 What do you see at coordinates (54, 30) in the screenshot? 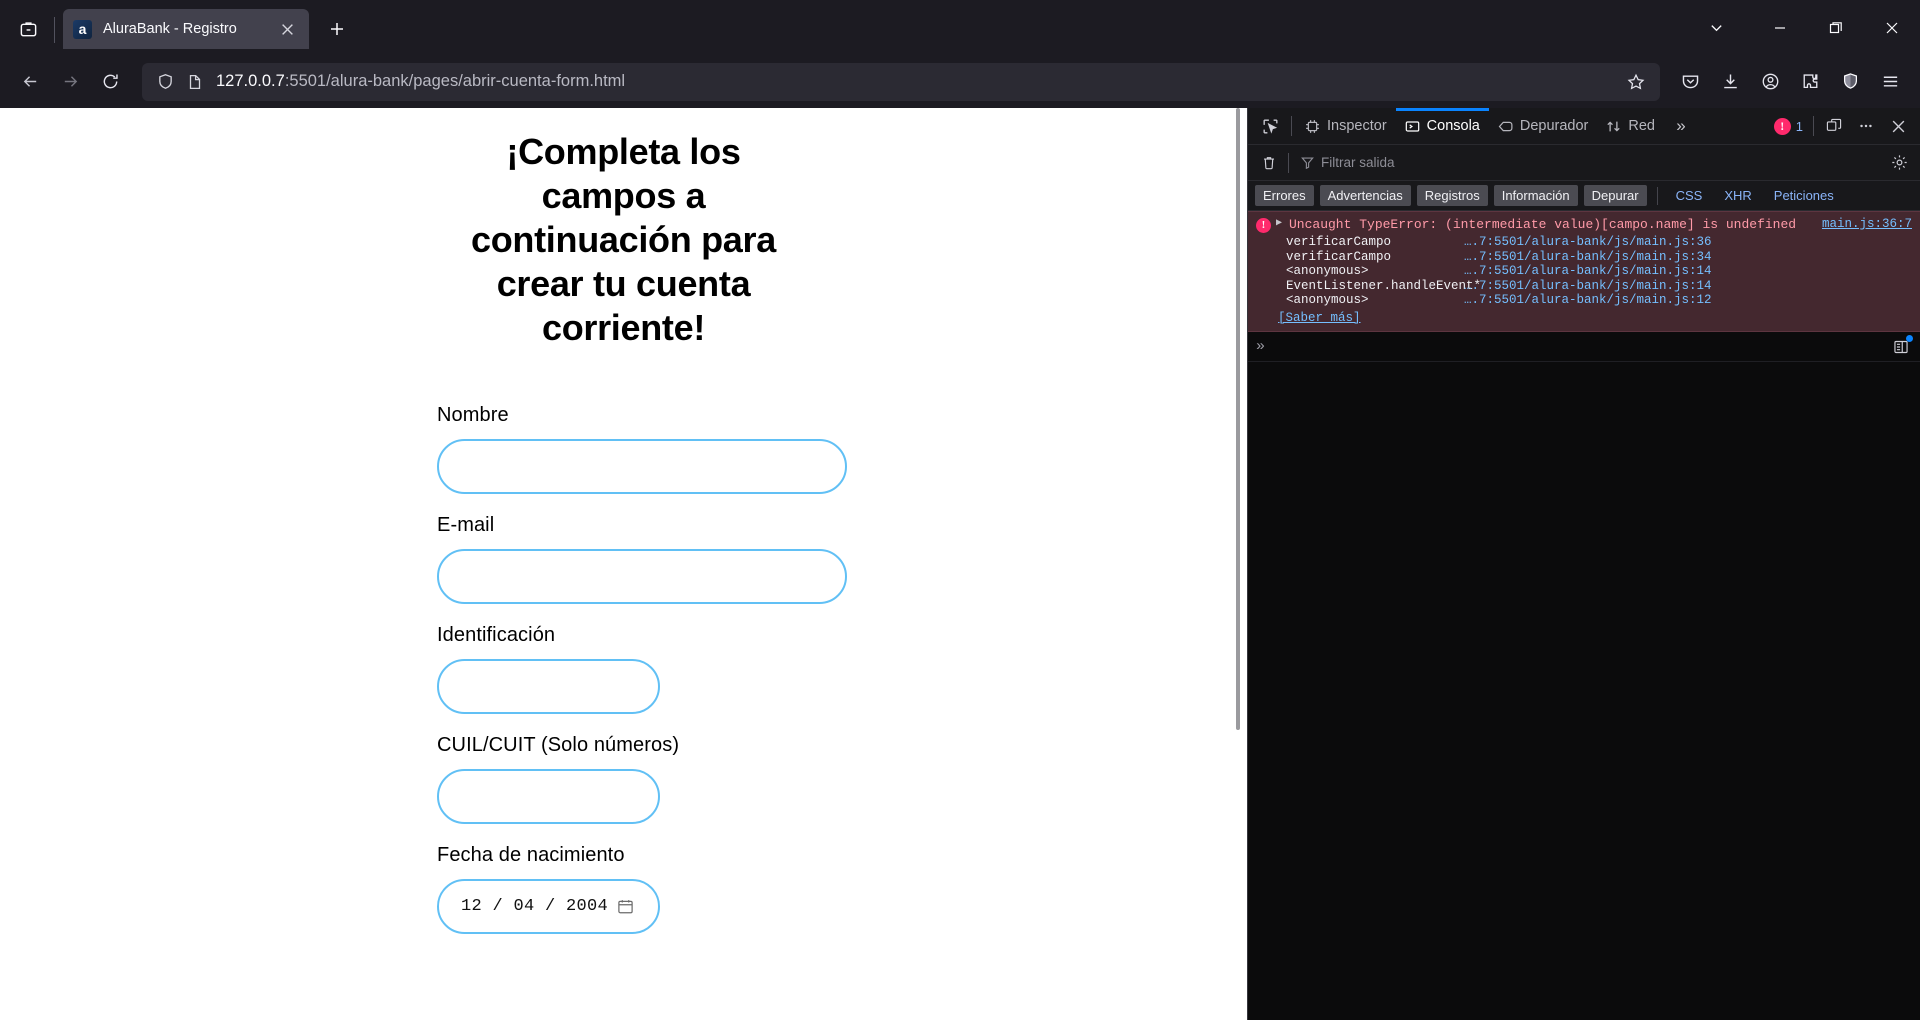
I see `tab-strip-separator` at bounding box center [54, 30].